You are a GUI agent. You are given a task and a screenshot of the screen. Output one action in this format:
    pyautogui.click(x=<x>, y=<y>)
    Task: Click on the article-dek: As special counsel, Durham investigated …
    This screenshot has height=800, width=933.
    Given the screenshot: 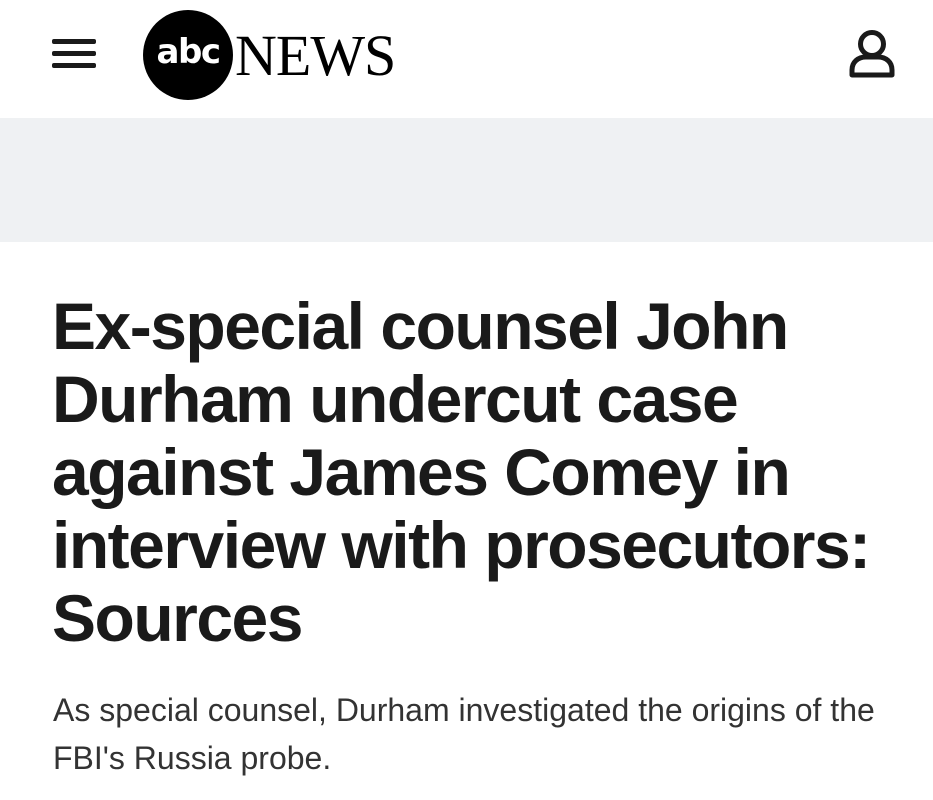 What is the action you would take?
    pyautogui.click(x=464, y=734)
    